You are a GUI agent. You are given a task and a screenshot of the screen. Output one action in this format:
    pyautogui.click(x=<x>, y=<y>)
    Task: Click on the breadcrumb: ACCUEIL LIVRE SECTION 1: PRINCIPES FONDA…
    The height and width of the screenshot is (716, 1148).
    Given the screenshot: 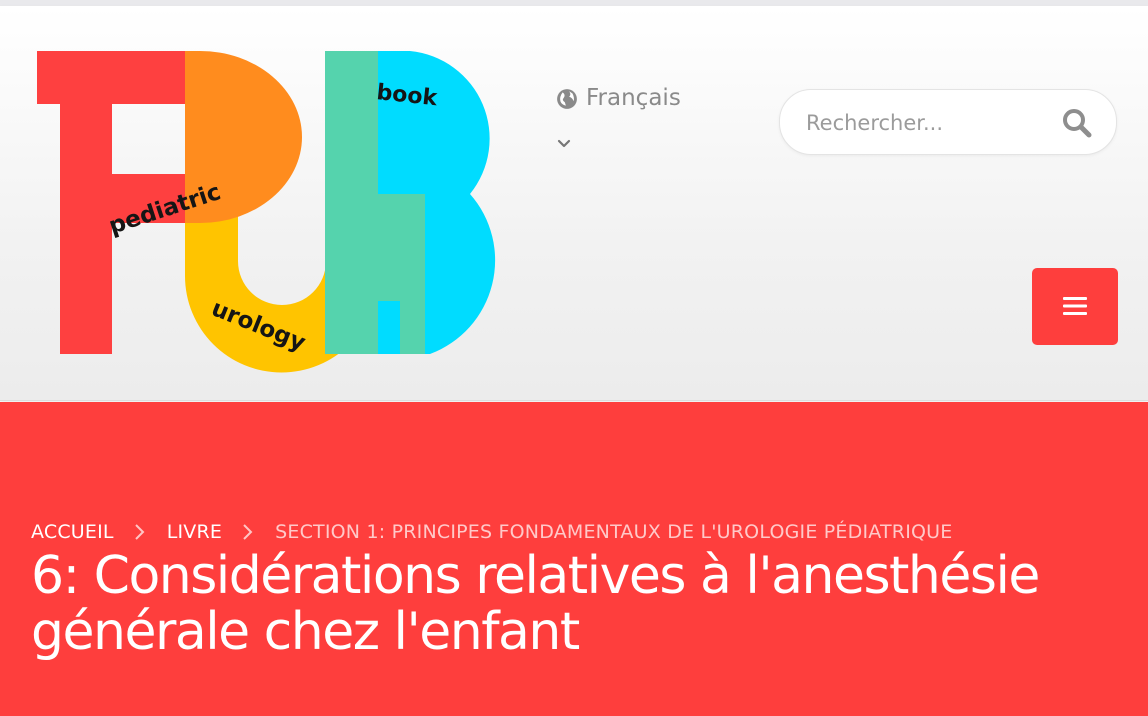 What is the action you would take?
    pyautogui.click(x=491, y=532)
    